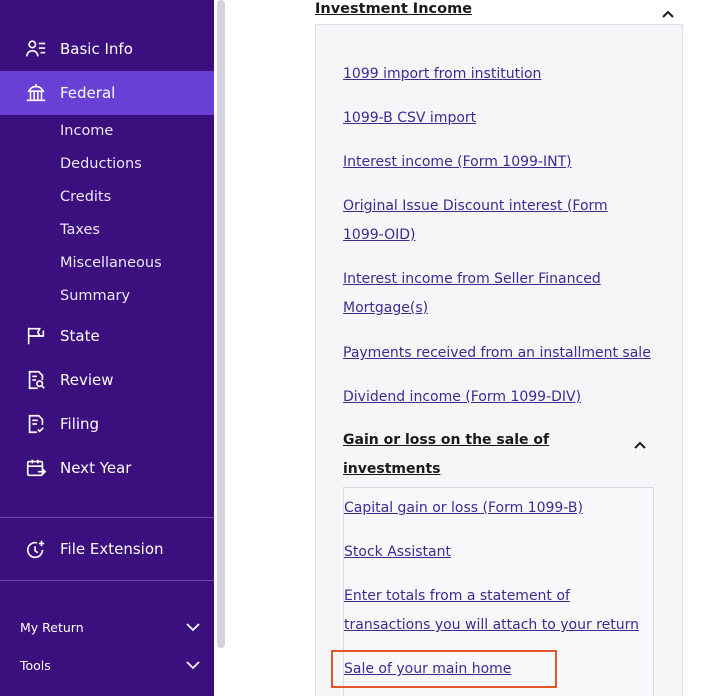 This screenshot has height=696, width=720. What do you see at coordinates (80, 230) in the screenshot?
I see `sidebar-subitem-taxes: Taxes` at bounding box center [80, 230].